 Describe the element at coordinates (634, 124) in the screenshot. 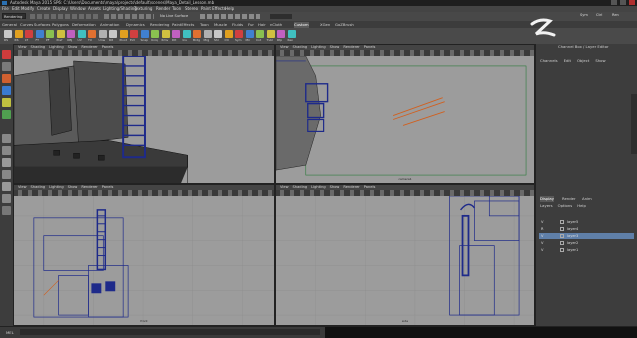

I see `attribute-editor-side-tab` at that location.